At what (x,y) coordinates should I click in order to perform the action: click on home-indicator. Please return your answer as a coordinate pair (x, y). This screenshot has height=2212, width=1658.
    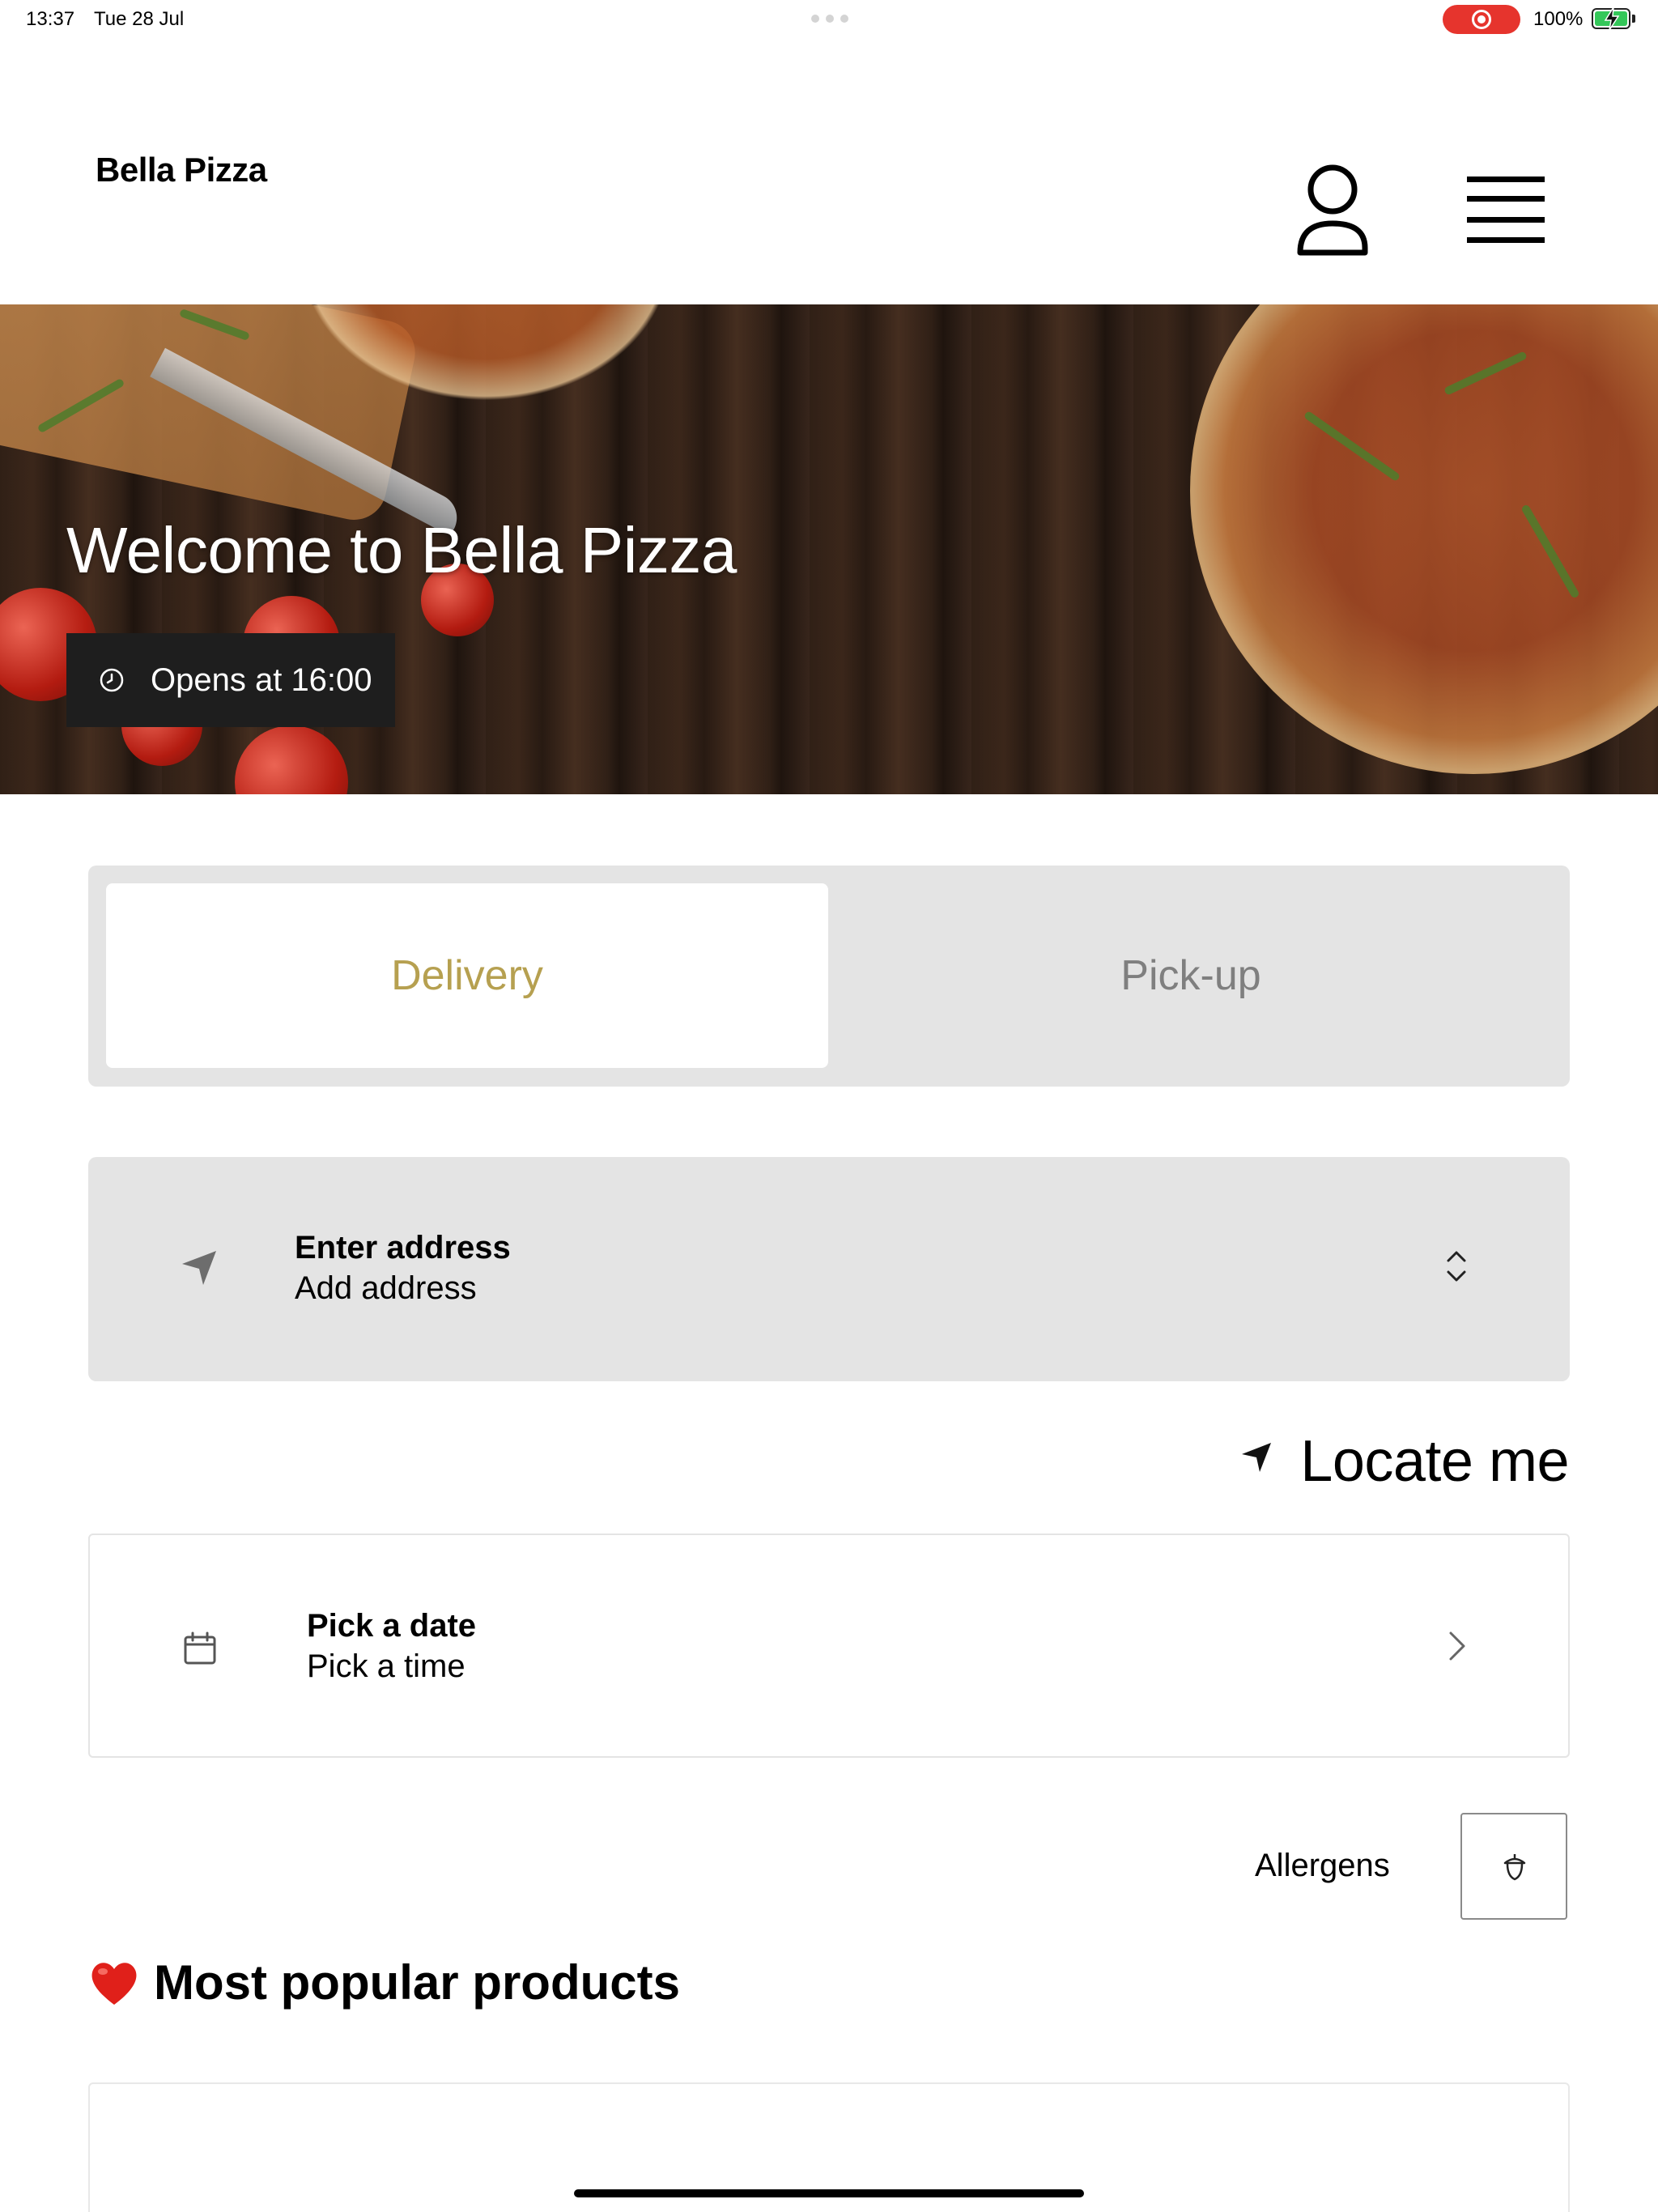
    Looking at the image, I should click on (829, 2193).